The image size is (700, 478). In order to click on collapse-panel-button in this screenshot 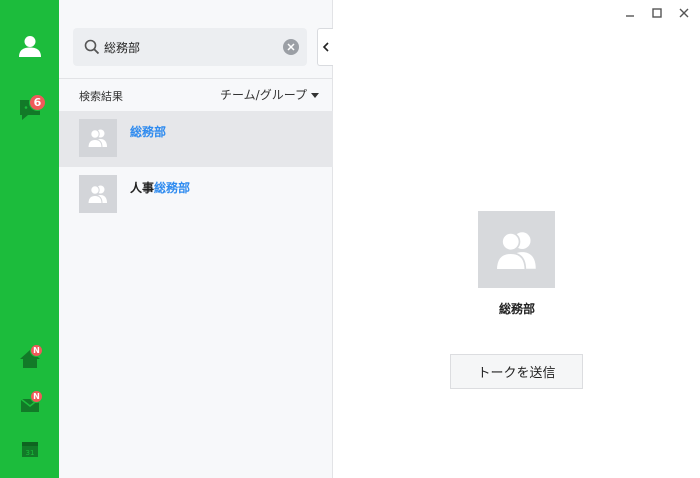, I will do `click(325, 47)`.